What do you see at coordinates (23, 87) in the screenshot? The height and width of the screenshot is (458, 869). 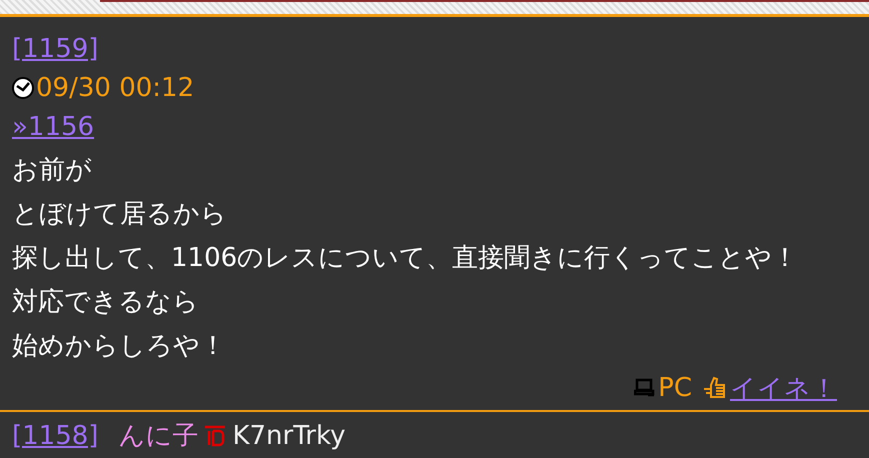 I see `clock-icon` at bounding box center [23, 87].